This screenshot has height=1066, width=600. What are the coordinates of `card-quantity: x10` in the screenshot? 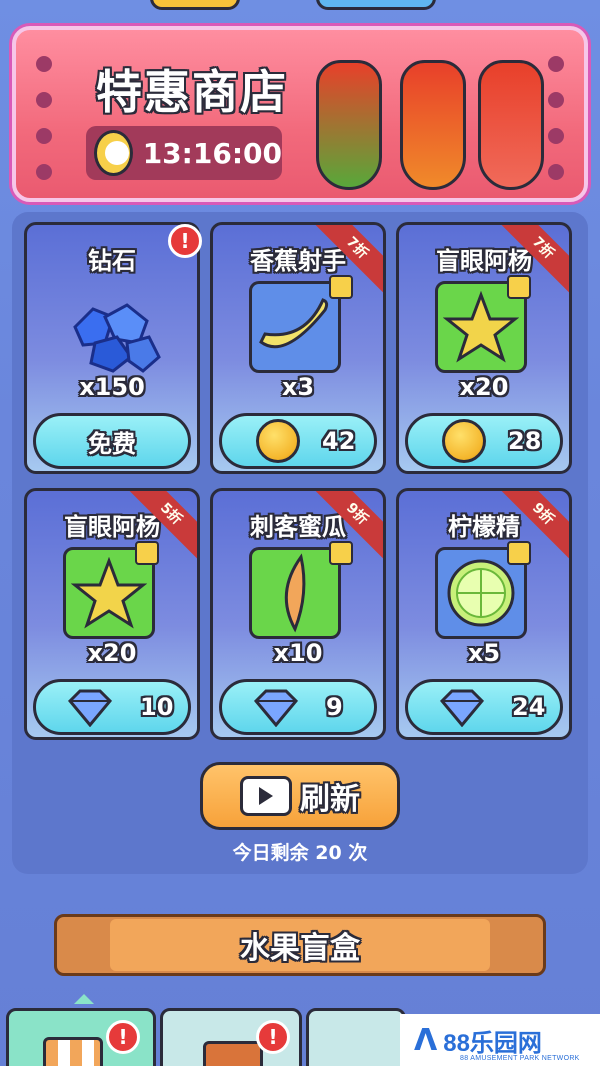 It's located at (298, 653).